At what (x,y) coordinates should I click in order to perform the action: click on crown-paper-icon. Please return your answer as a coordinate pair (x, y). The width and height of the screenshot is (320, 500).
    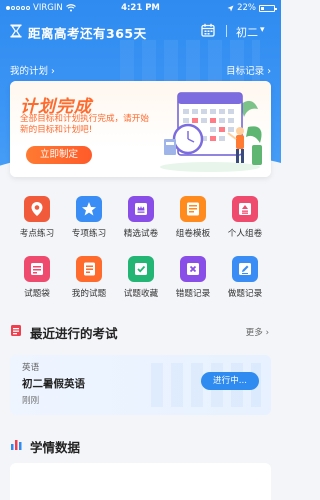
    Looking at the image, I should click on (141, 209).